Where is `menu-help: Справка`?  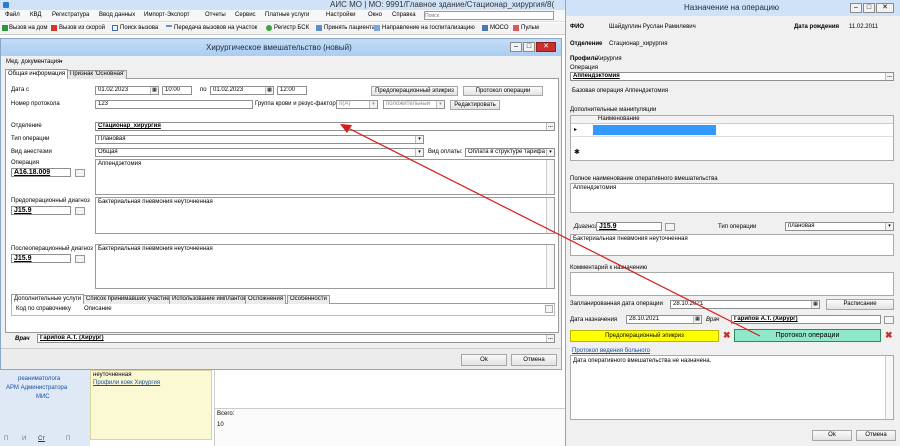
menu-help: Справка is located at coordinates (404, 15).